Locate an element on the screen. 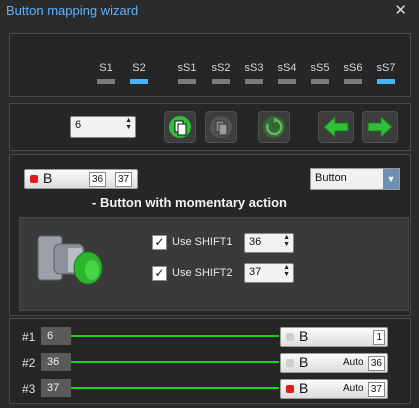 The width and height of the screenshot is (419, 408). shift-toggle-s2 is located at coordinates (139, 81).